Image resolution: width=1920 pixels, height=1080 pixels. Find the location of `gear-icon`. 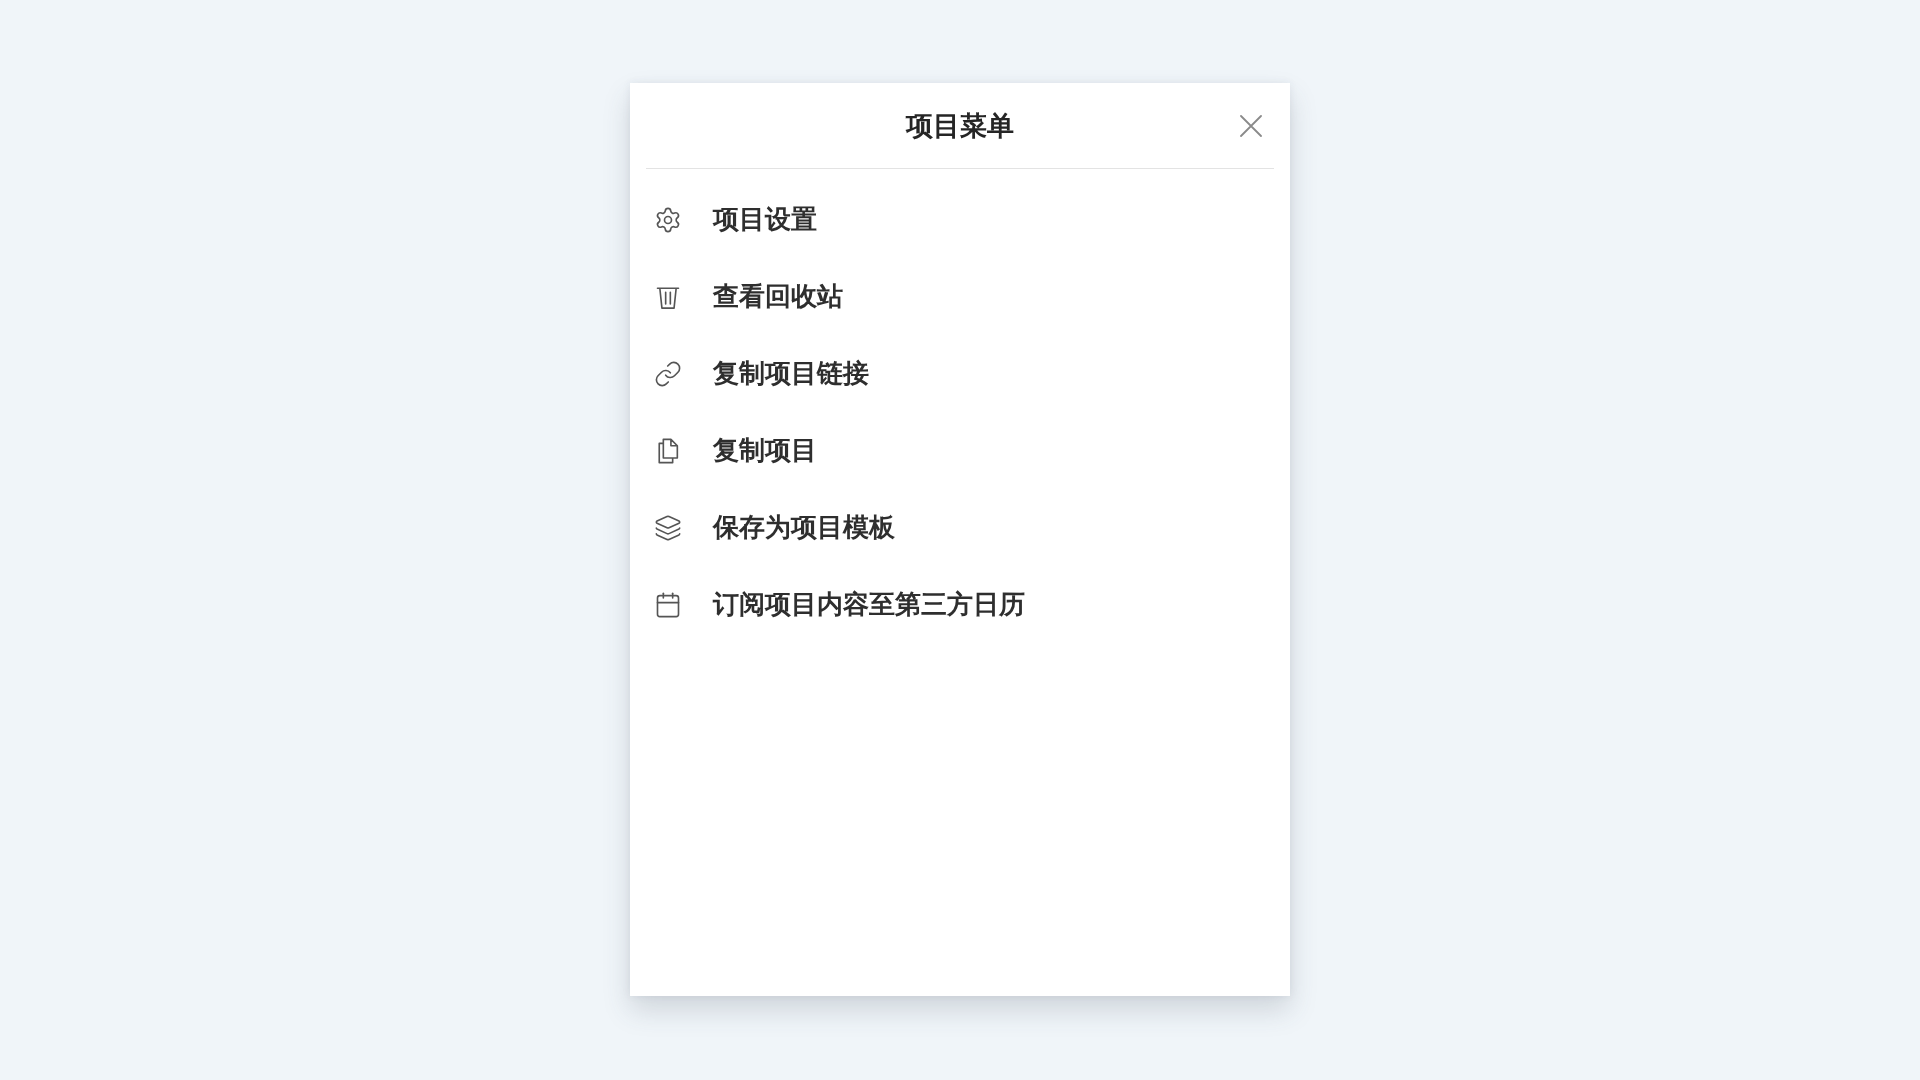

gear-icon is located at coordinates (668, 219).